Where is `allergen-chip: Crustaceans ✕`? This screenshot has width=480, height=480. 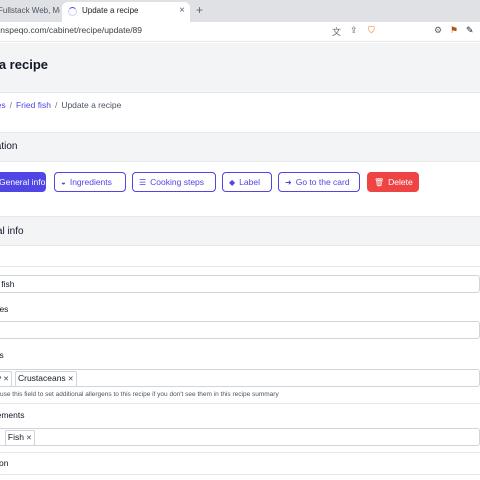
allergen-chip: Crustaceans ✕ is located at coordinates (45, 379).